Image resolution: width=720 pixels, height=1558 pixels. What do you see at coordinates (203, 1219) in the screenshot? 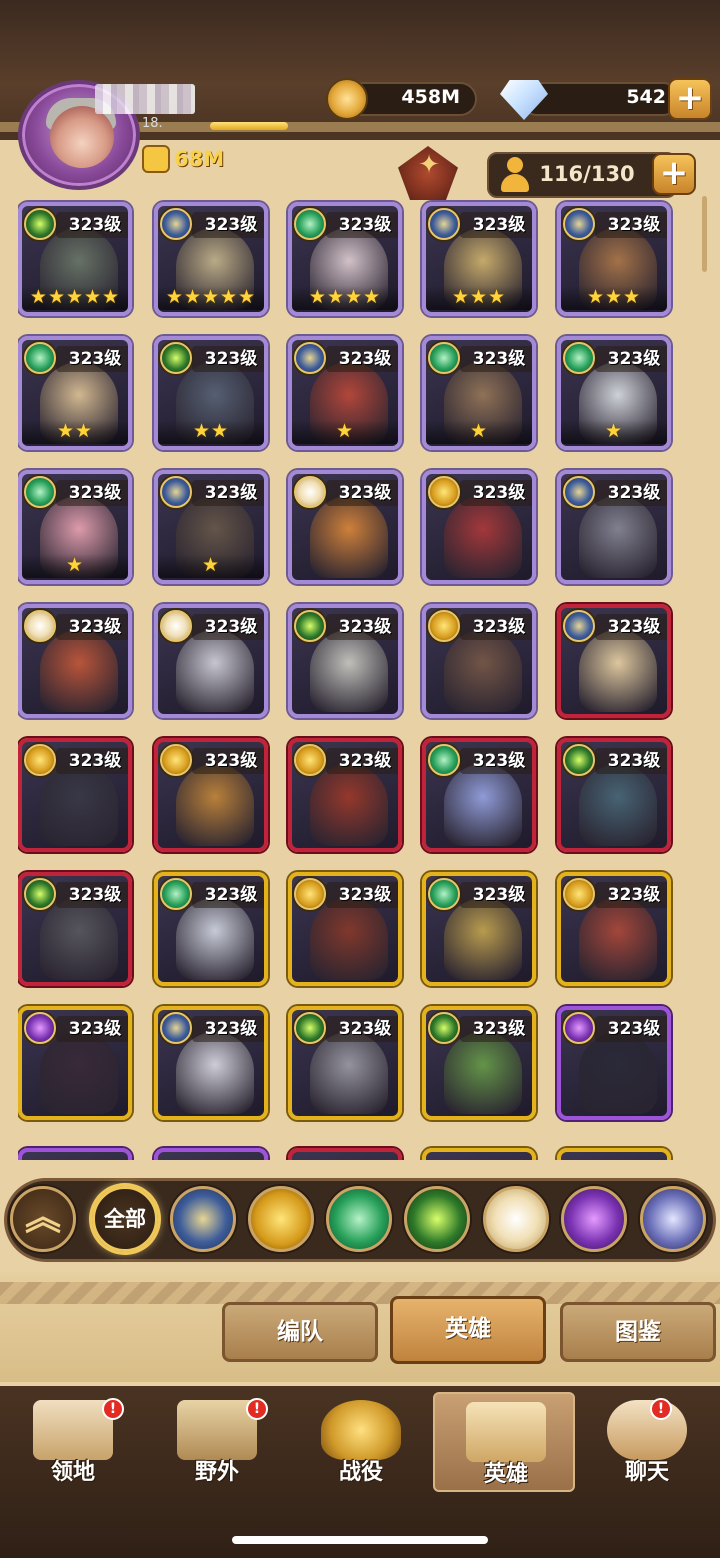
I see `filter-blue-icon` at bounding box center [203, 1219].